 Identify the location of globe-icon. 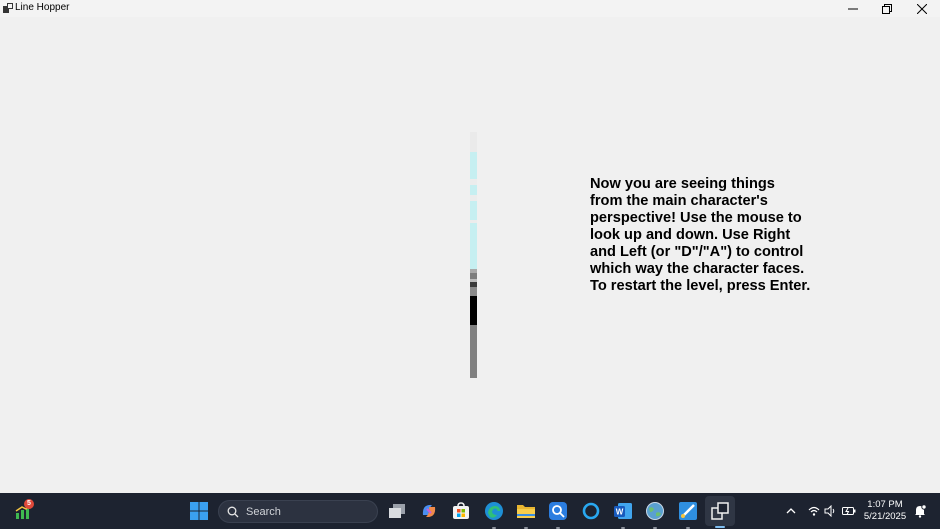
(655, 511).